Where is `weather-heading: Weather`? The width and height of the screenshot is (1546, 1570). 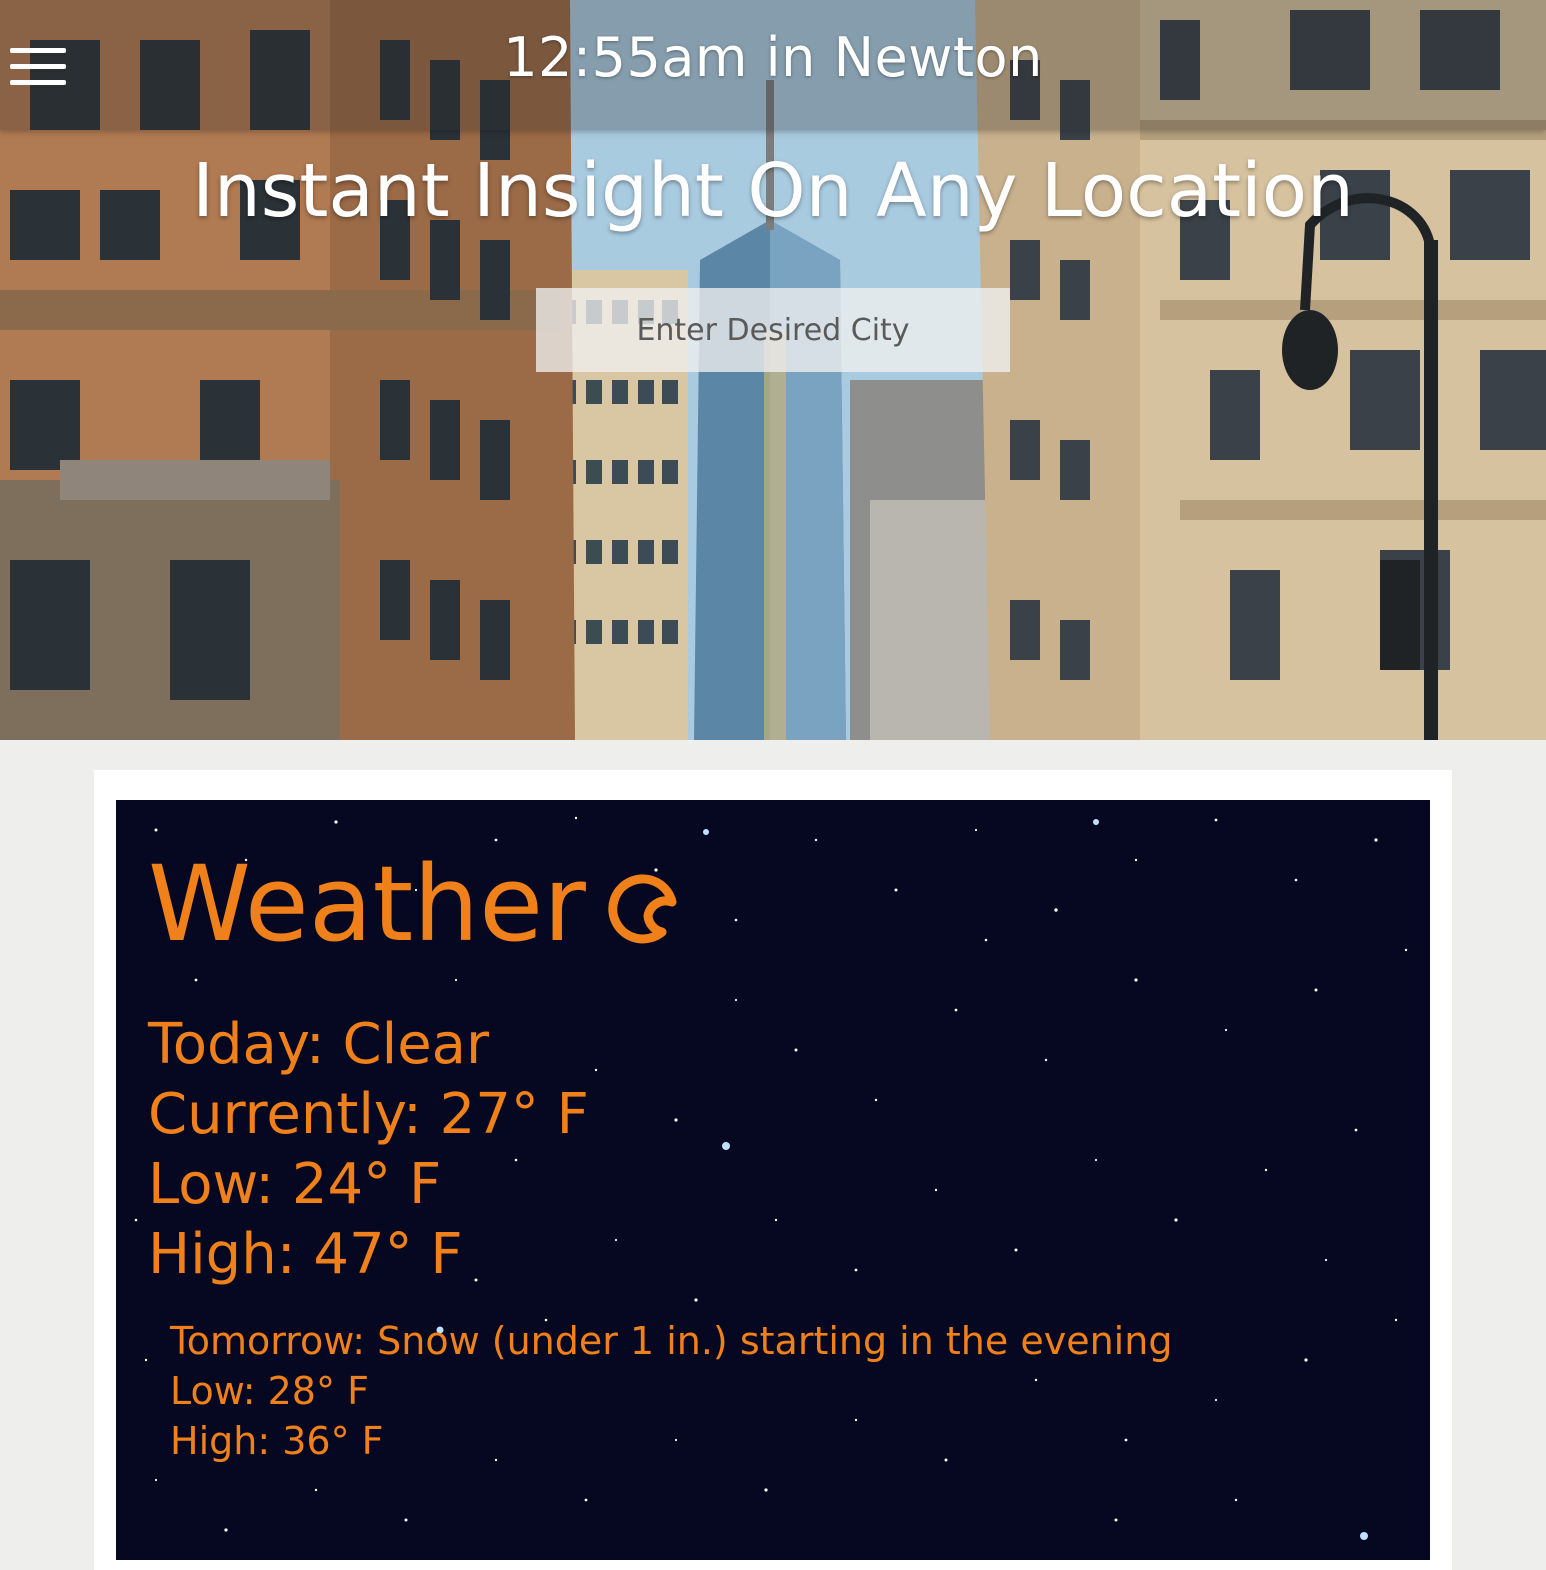 weather-heading: Weather is located at coordinates (367, 904).